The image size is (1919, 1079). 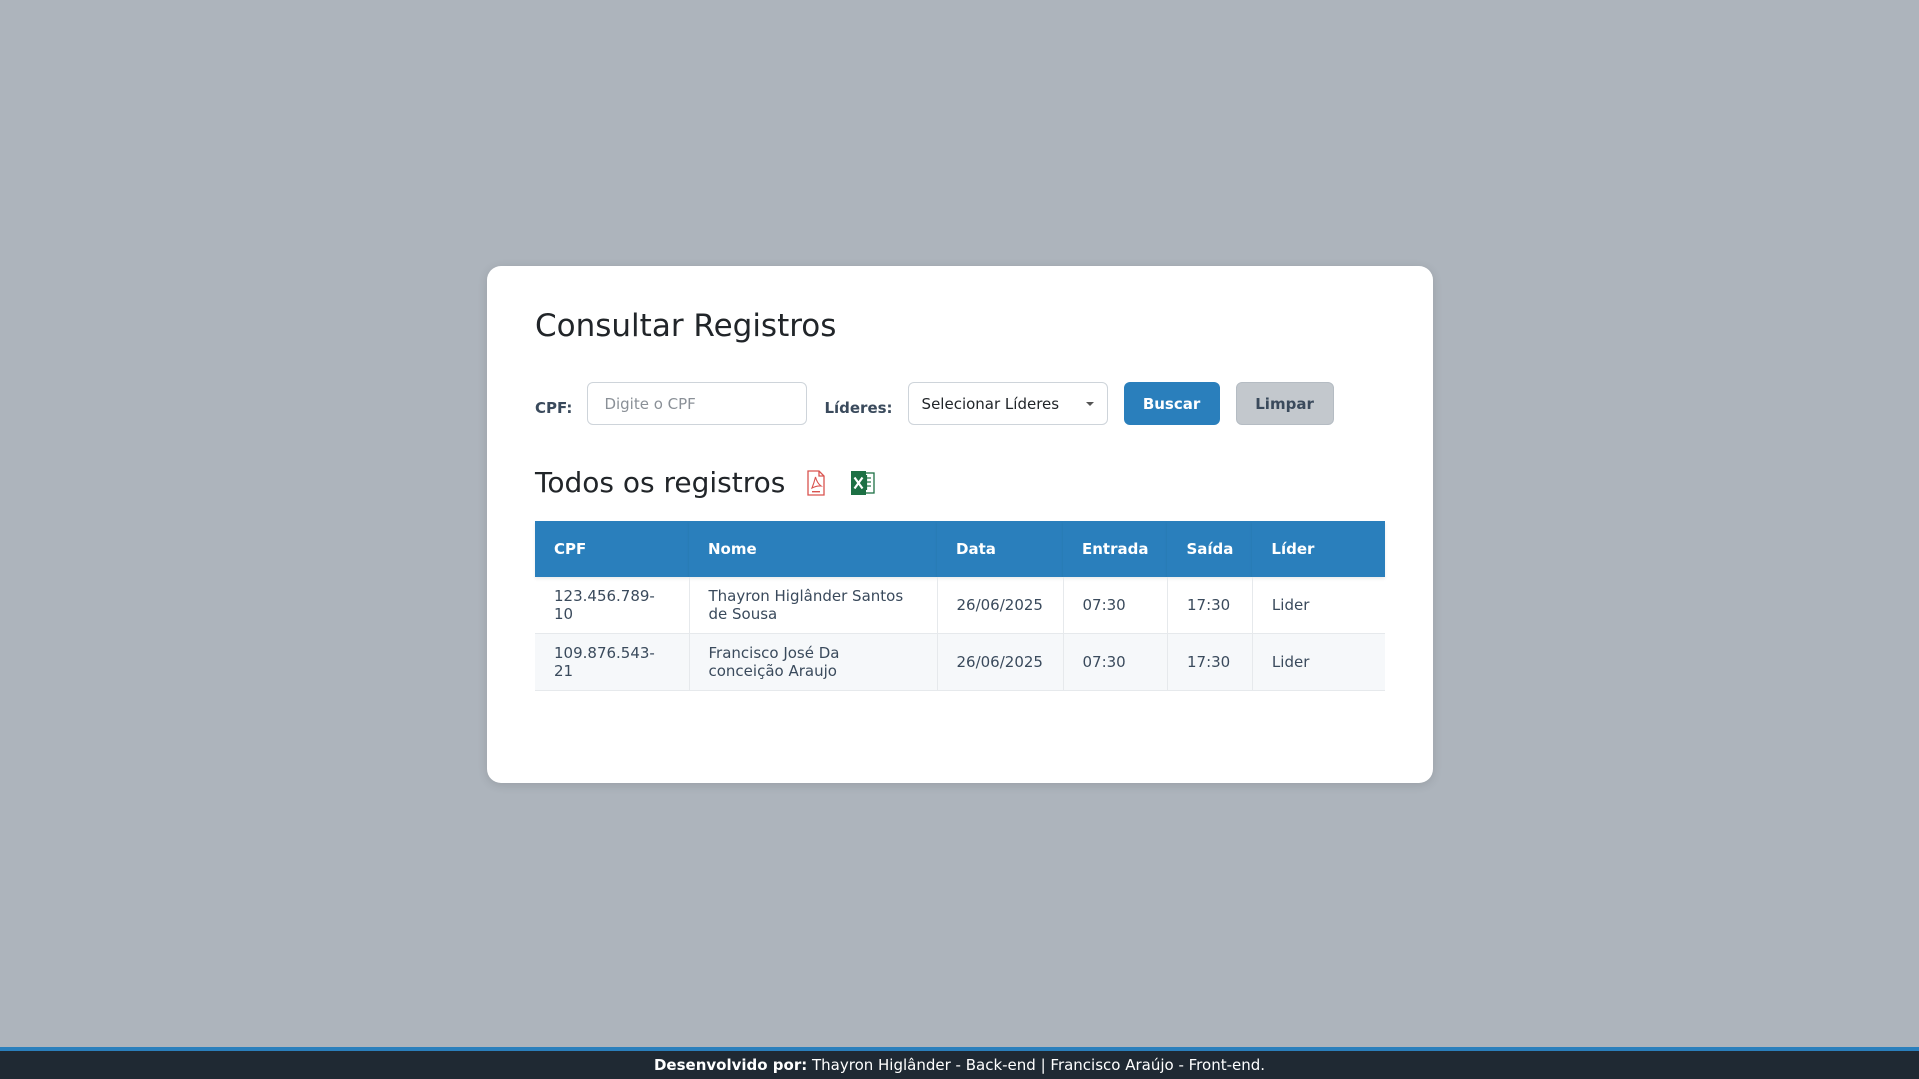 What do you see at coordinates (1171, 403) in the screenshot?
I see `search-button: Buscar` at bounding box center [1171, 403].